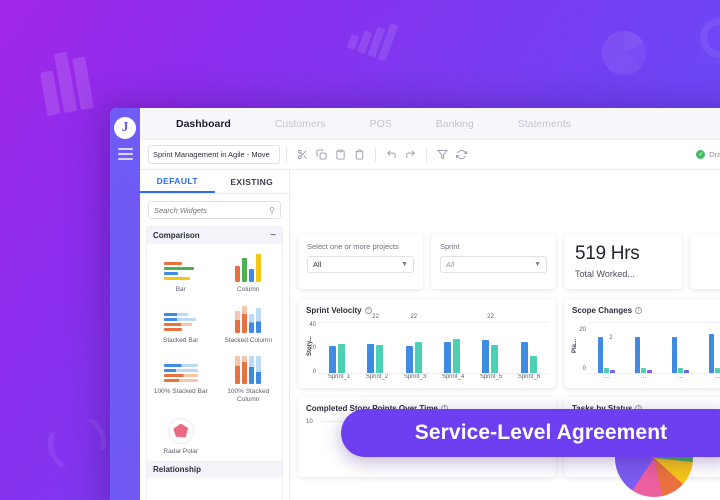 The height and width of the screenshot is (500, 720). What do you see at coordinates (410, 154) in the screenshot?
I see `redo-icon` at bounding box center [410, 154].